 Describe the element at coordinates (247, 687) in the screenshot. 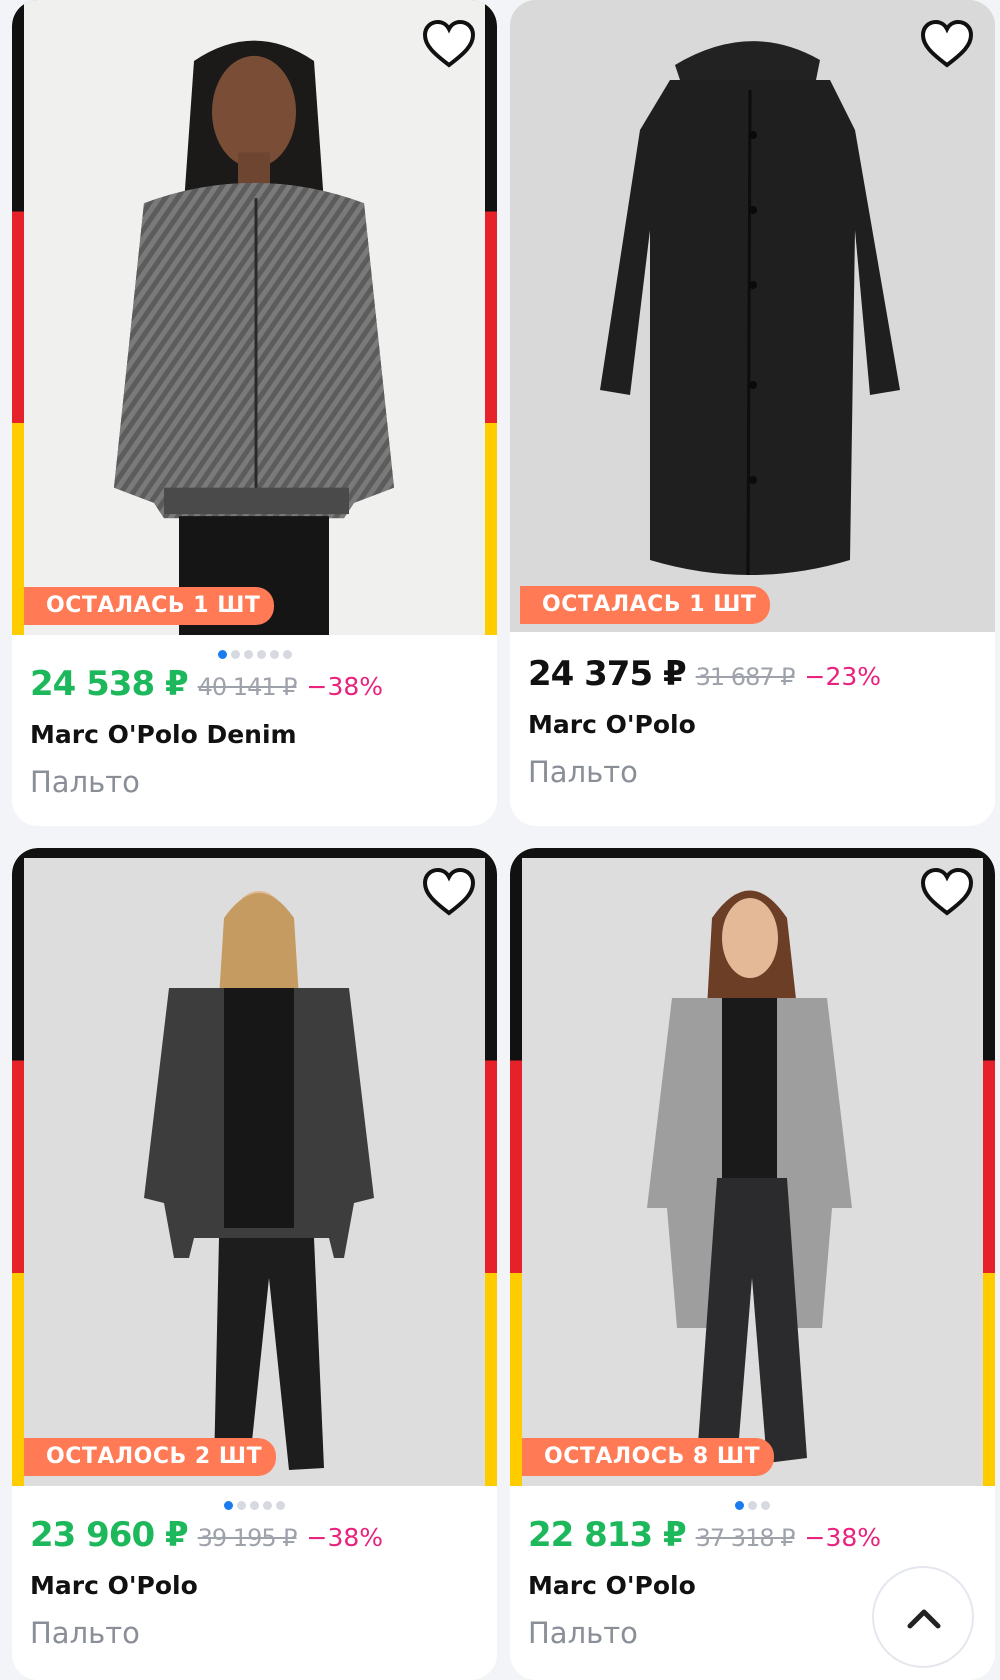

I see `old-price: 40 141 ₽` at that location.